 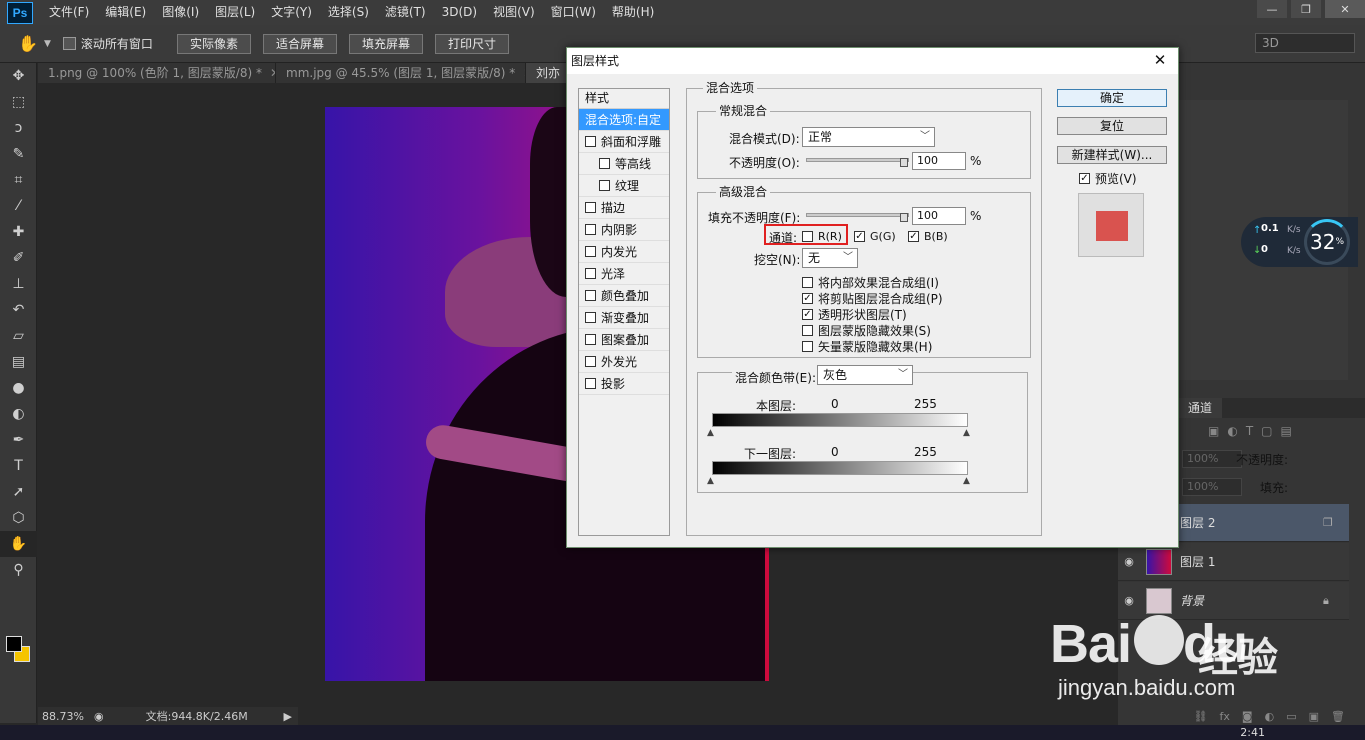 What do you see at coordinates (18, 232) in the screenshot?
I see `healing-brush-tool-icon: ✚` at bounding box center [18, 232].